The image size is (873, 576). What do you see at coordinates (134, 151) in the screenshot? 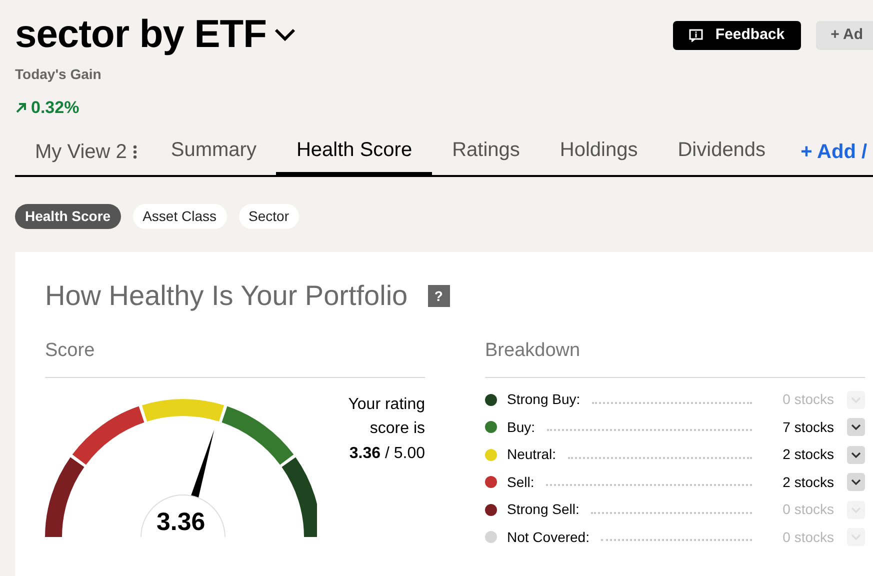
I see `more-vertical-icon` at bounding box center [134, 151].